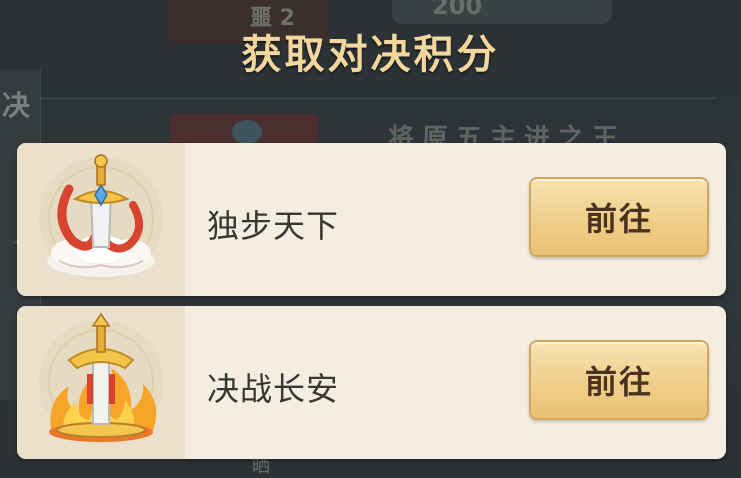  Describe the element at coordinates (457, 10) in the screenshot. I see `background-score-text: 200` at that location.